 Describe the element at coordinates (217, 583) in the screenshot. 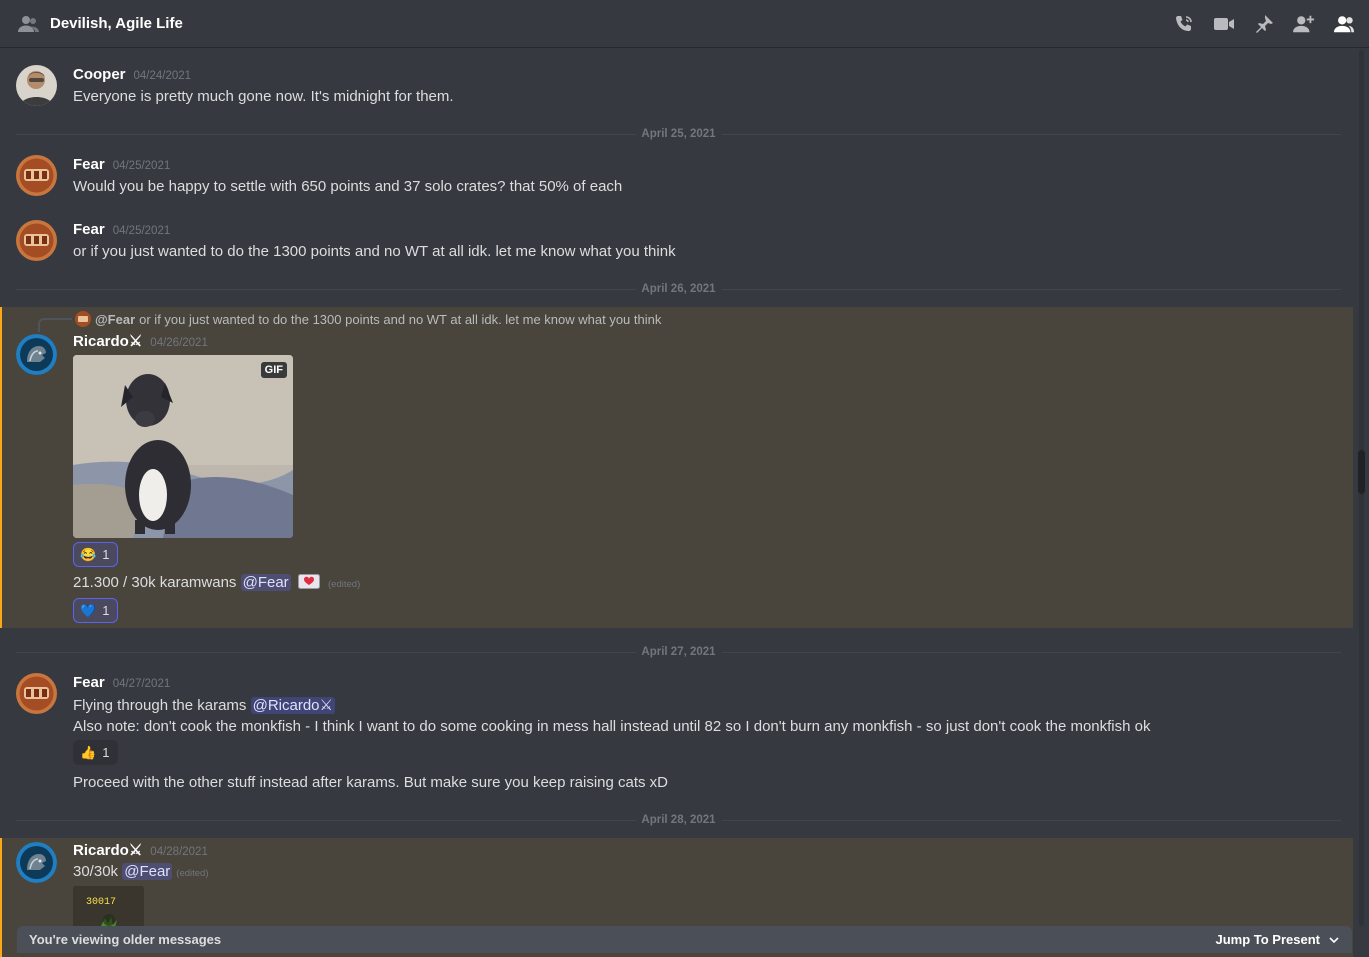

I see `message-content: 21.300 / 30k karamwans @Fear (edited)` at that location.